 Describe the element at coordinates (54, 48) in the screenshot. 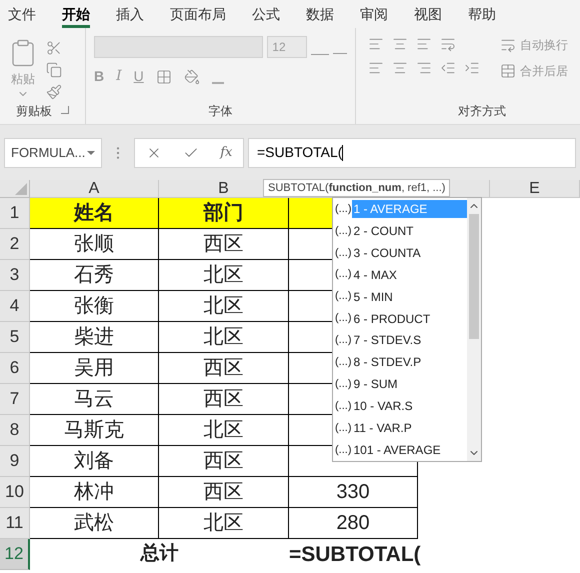

I see `scissors-icon` at that location.